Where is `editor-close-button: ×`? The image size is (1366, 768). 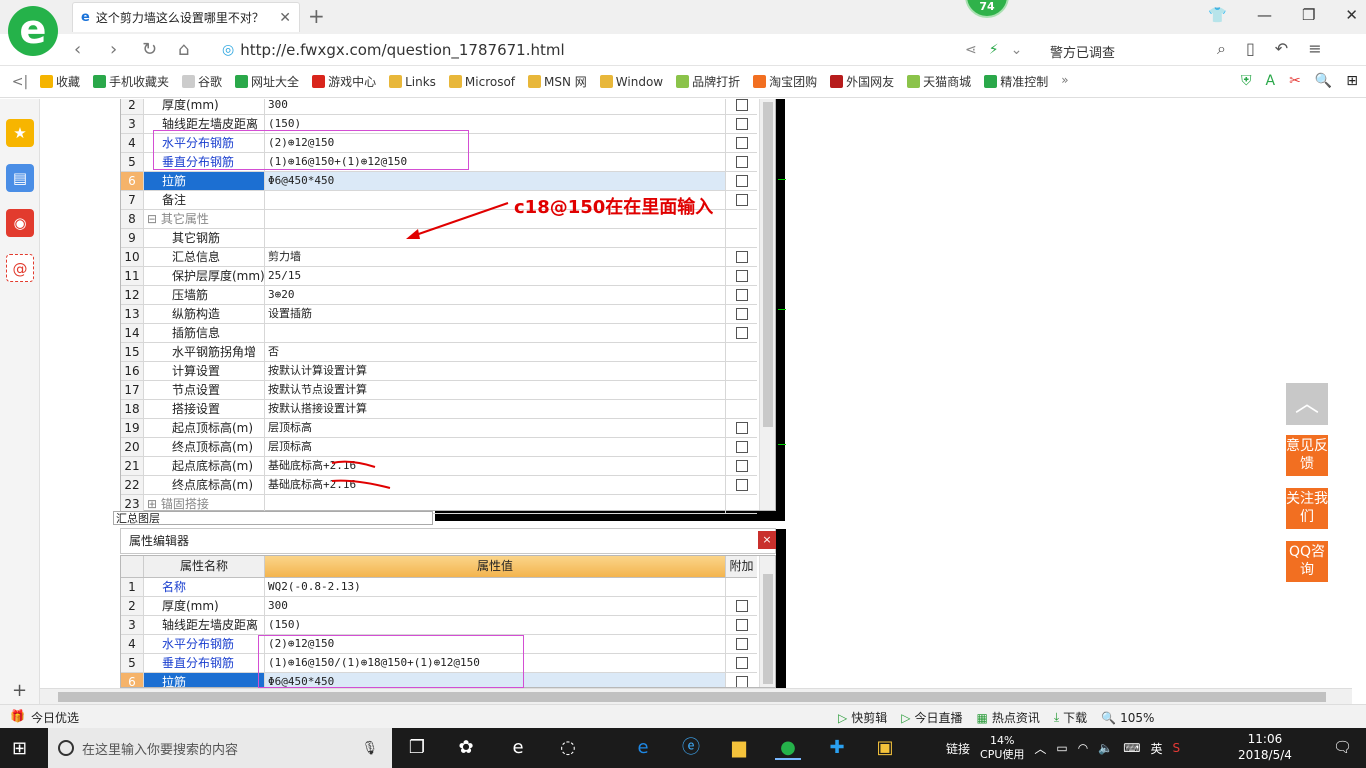 editor-close-button: × is located at coordinates (767, 540).